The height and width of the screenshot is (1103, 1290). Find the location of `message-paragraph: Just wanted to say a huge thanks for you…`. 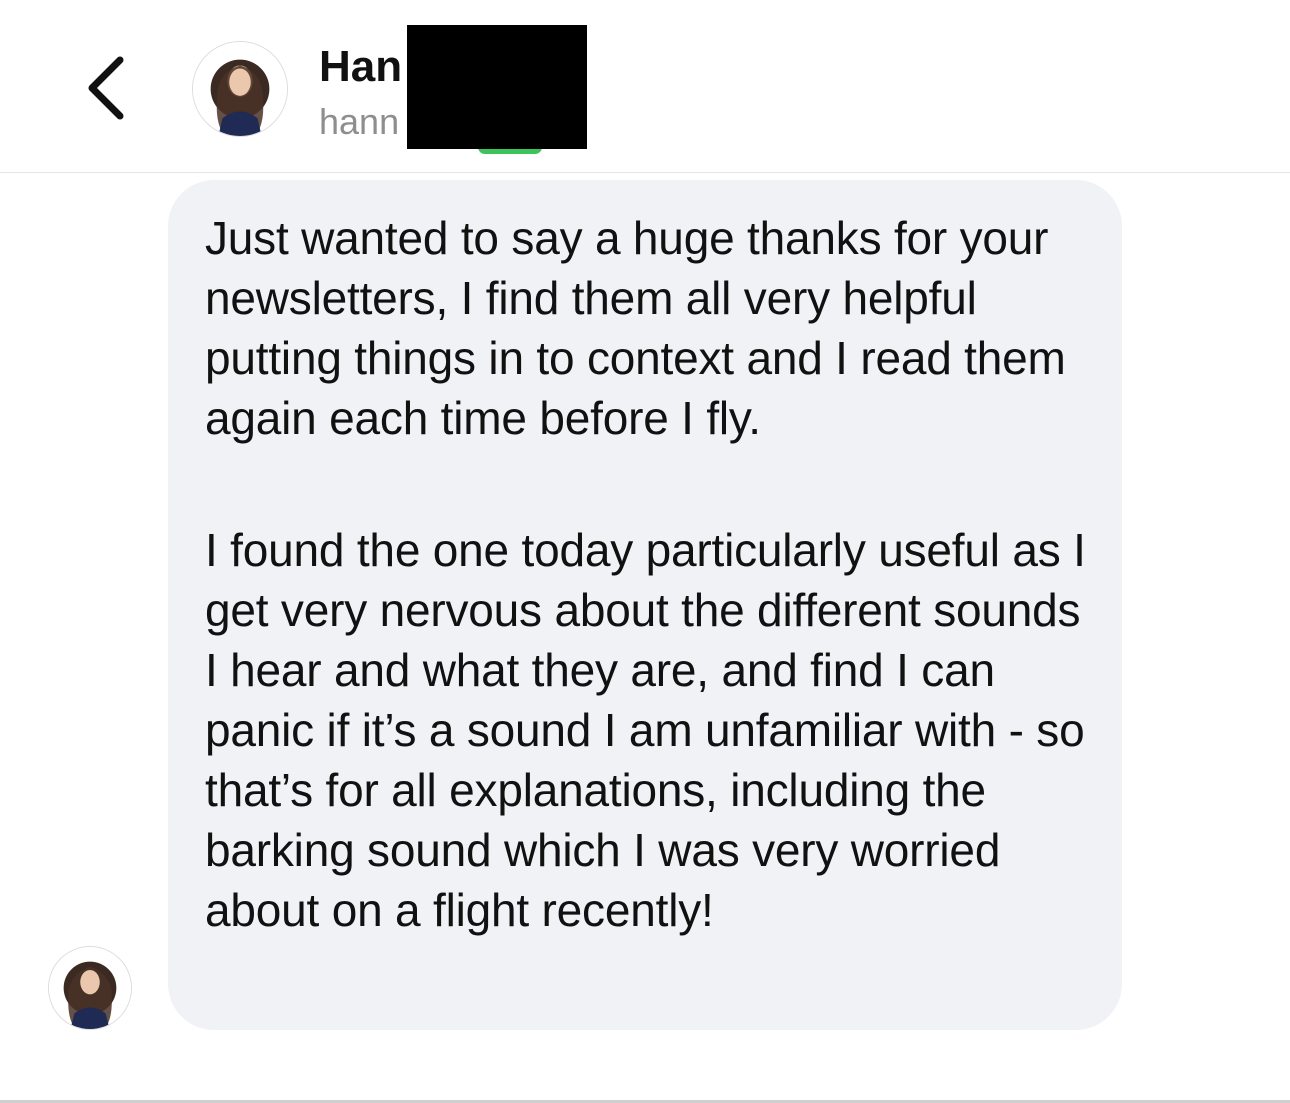

message-paragraph: Just wanted to say a huge thanks for you… is located at coordinates (635, 328).